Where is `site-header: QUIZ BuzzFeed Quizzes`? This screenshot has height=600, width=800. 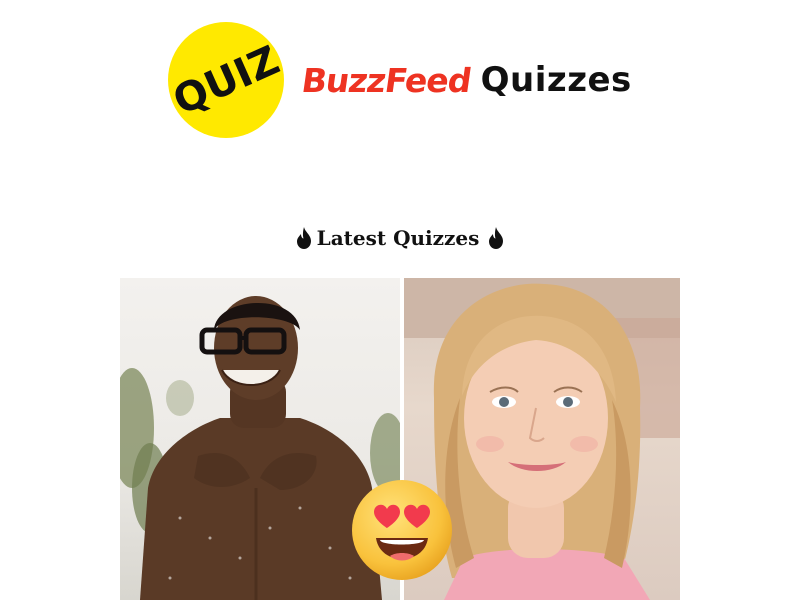 site-header: QUIZ BuzzFeed Quizzes is located at coordinates (399, 80).